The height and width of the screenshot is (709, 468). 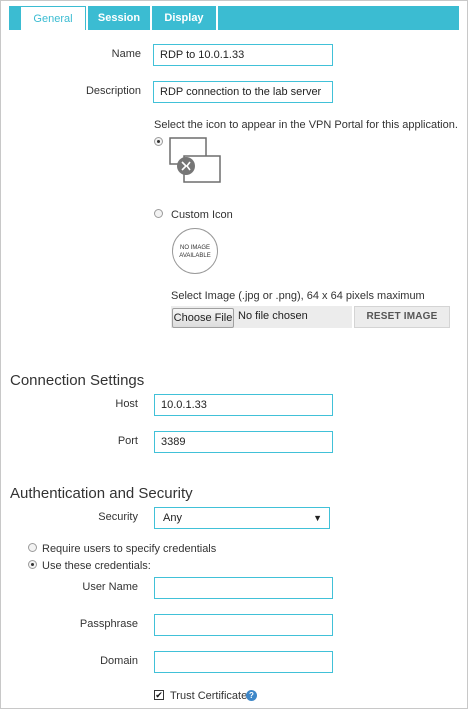 What do you see at coordinates (119, 661) in the screenshot?
I see `domain-label: Domain` at bounding box center [119, 661].